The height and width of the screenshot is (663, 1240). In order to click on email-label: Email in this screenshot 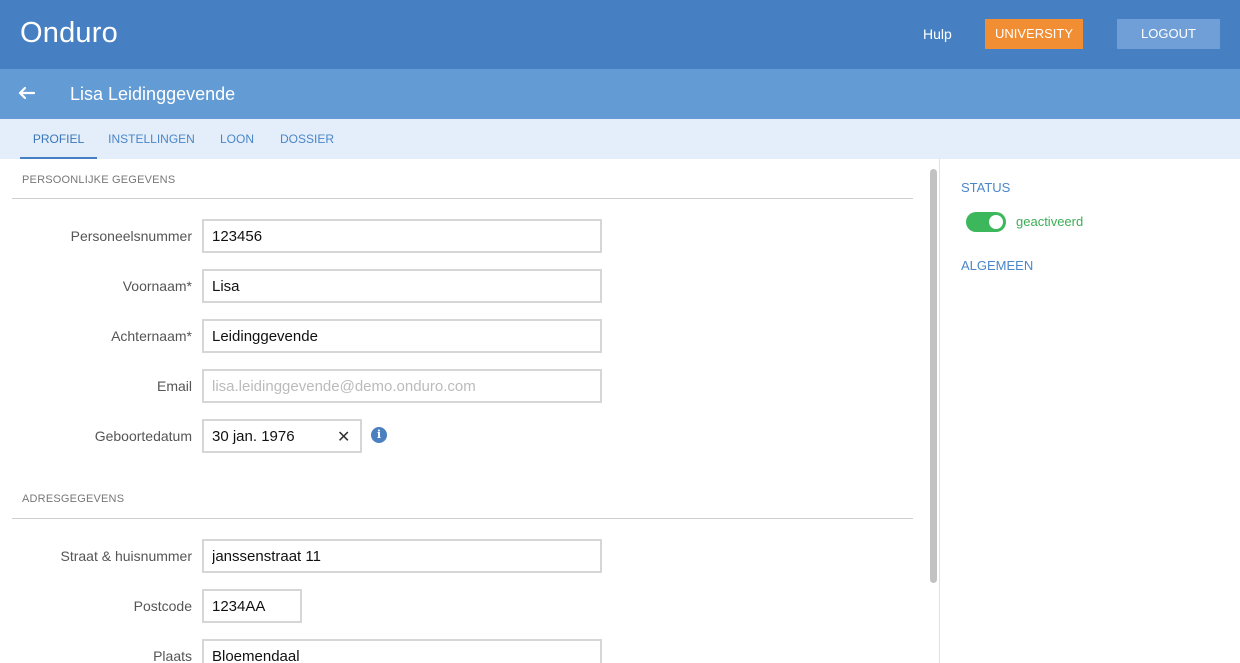, I will do `click(174, 386)`.